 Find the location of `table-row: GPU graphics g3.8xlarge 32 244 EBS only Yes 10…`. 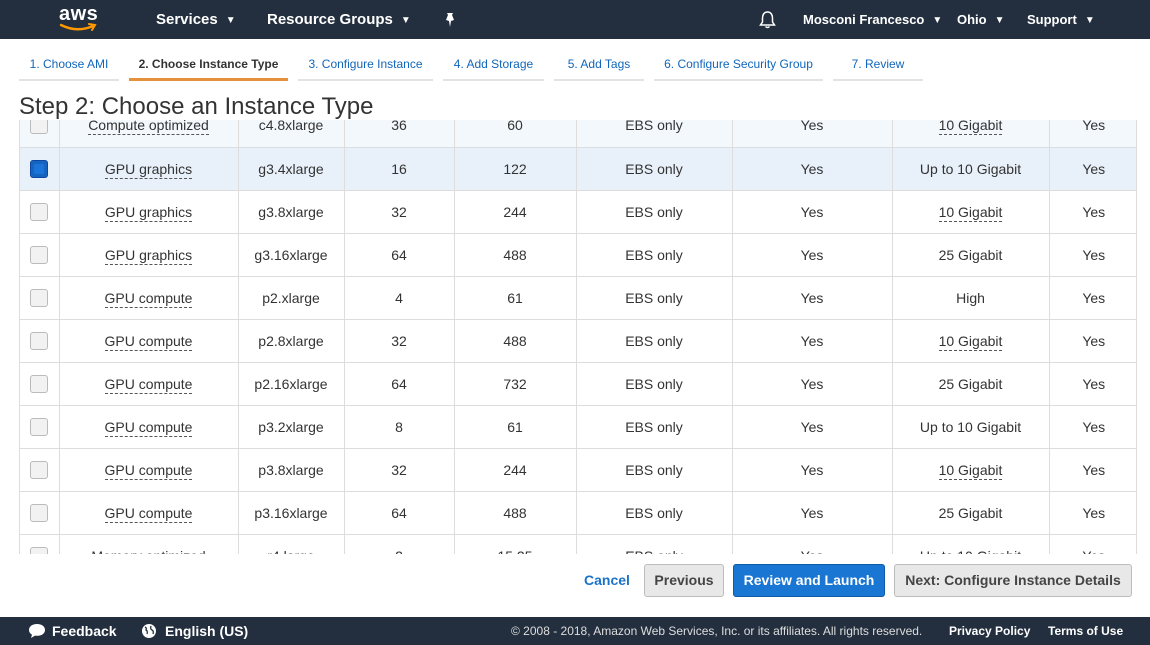

table-row: GPU graphics g3.8xlarge 32 244 EBS only Yes 10… is located at coordinates (578, 212).